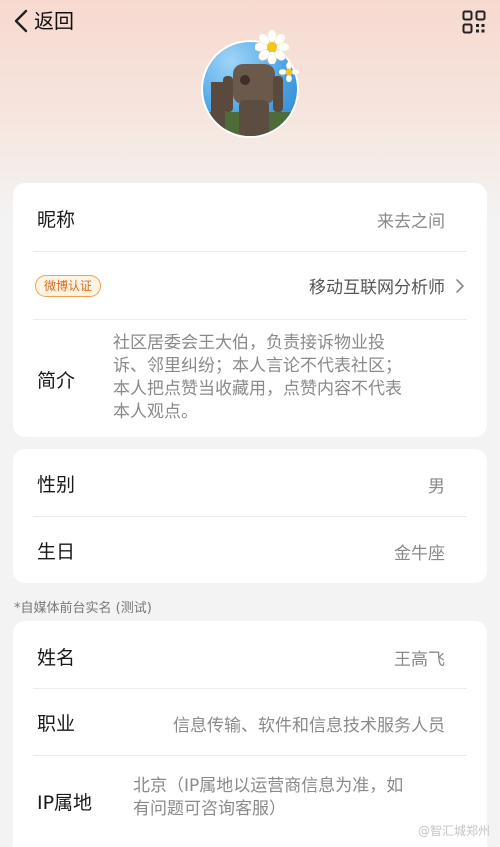 This screenshot has height=847, width=500. Describe the element at coordinates (56, 485) in the screenshot. I see `gender-label: 性别` at that location.